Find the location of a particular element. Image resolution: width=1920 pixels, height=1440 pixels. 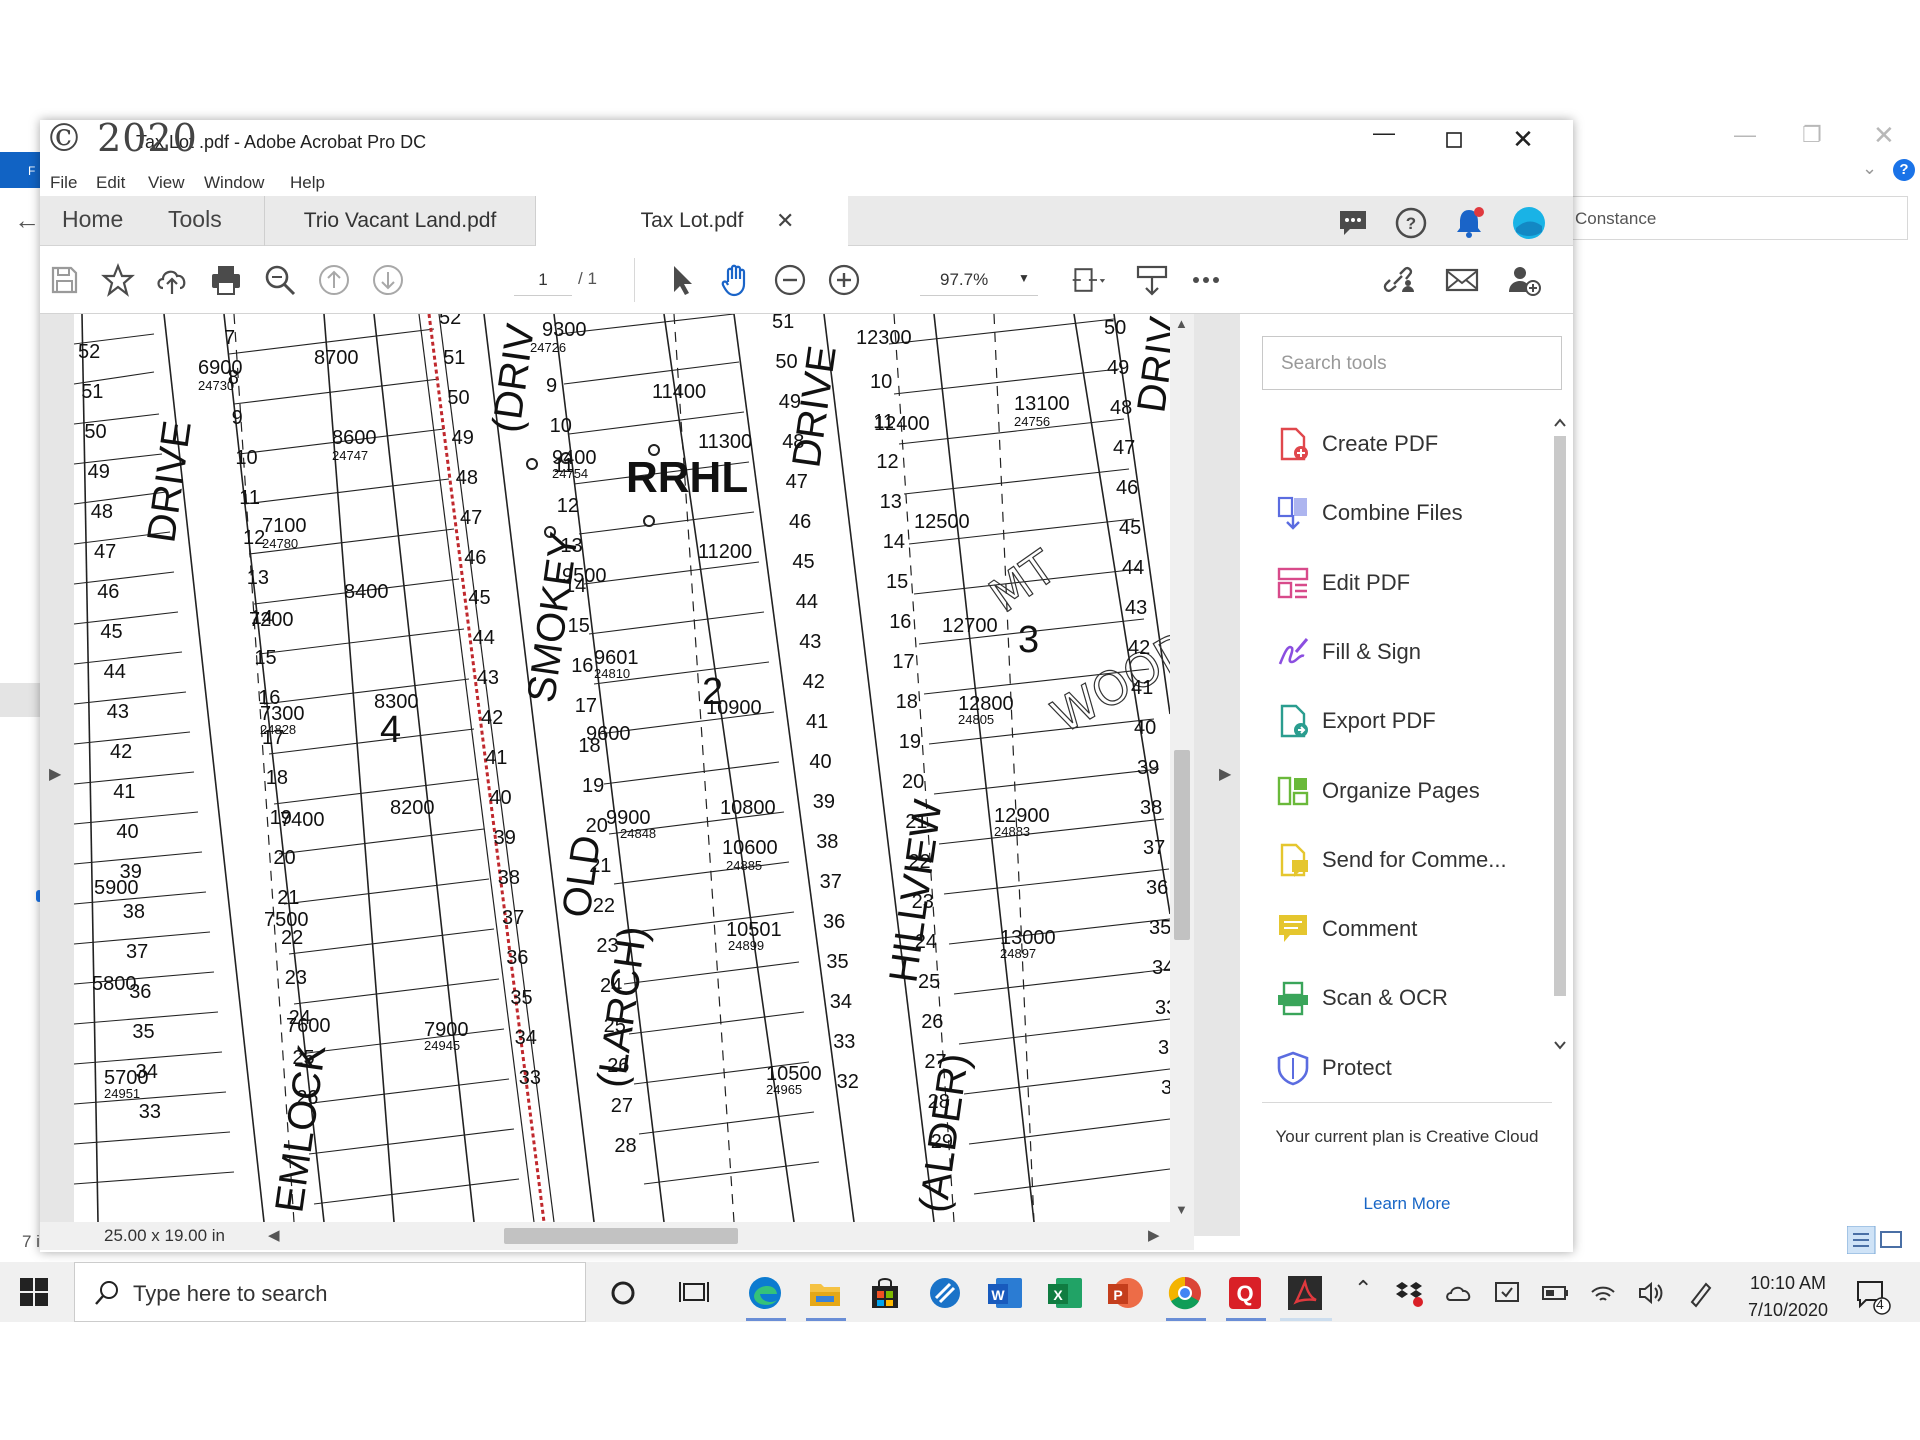

print-icon is located at coordinates (226, 280).